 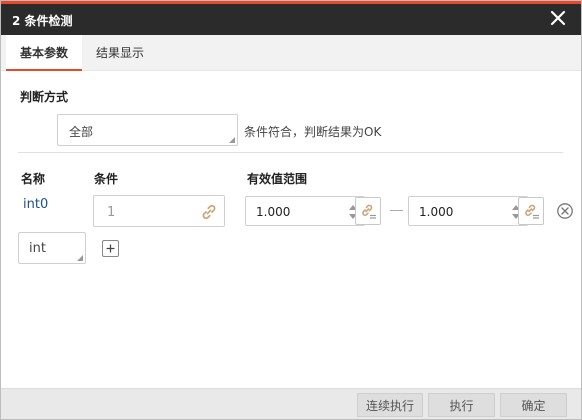 I want to click on column-header-condition: 条件, so click(x=106, y=179).